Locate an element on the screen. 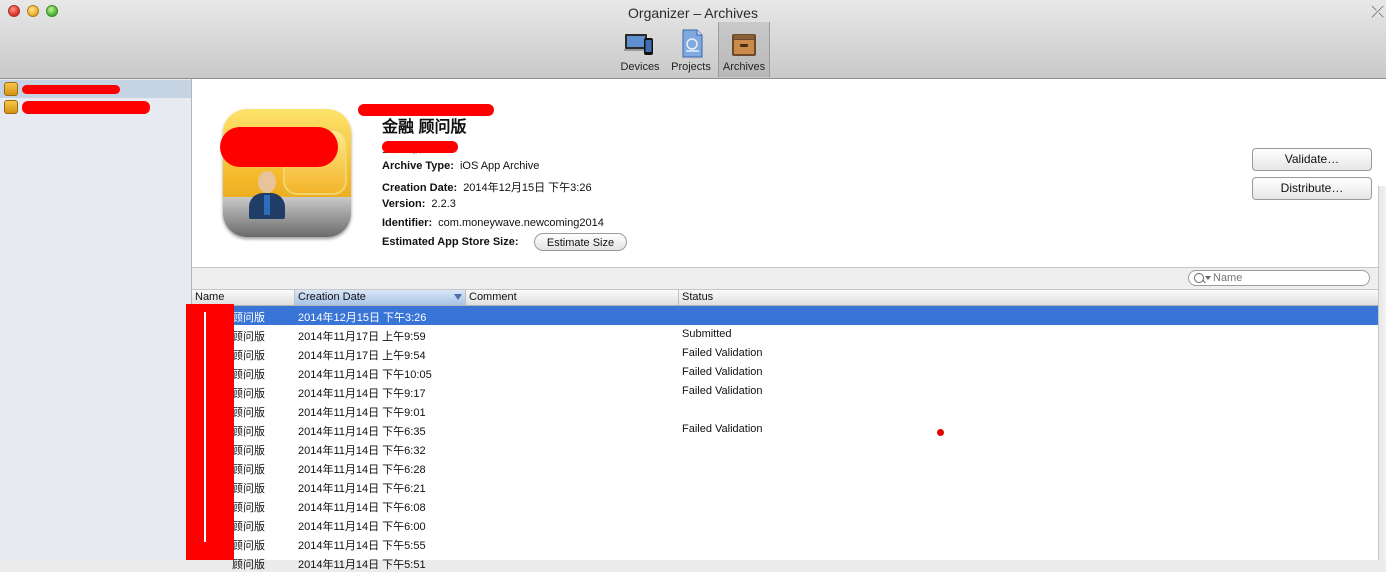 The width and height of the screenshot is (1386, 572). field-label: Estimated App Store Size: is located at coordinates (450, 242).